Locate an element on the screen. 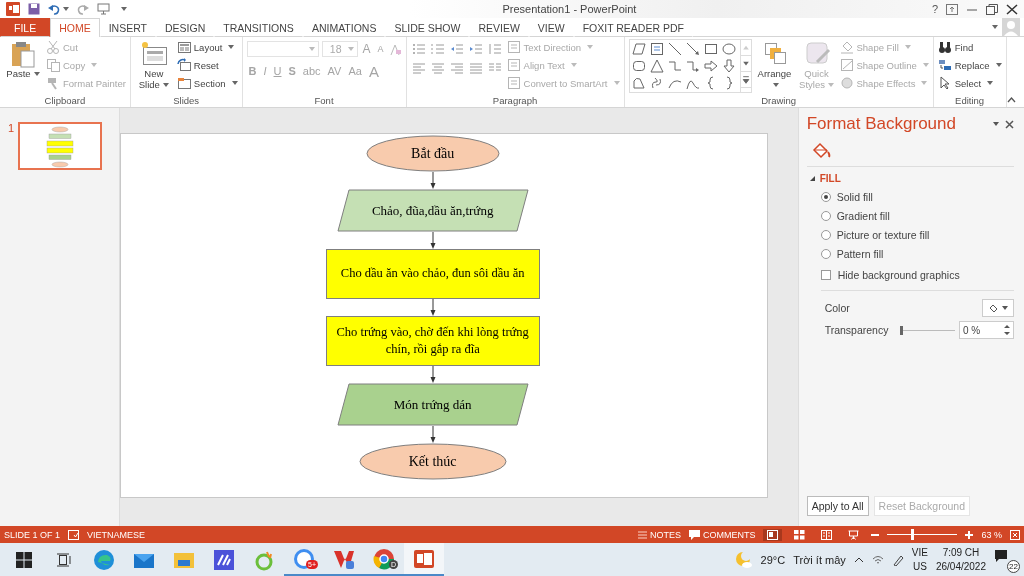  language-button: VIETNAMESE is located at coordinates (116, 534).